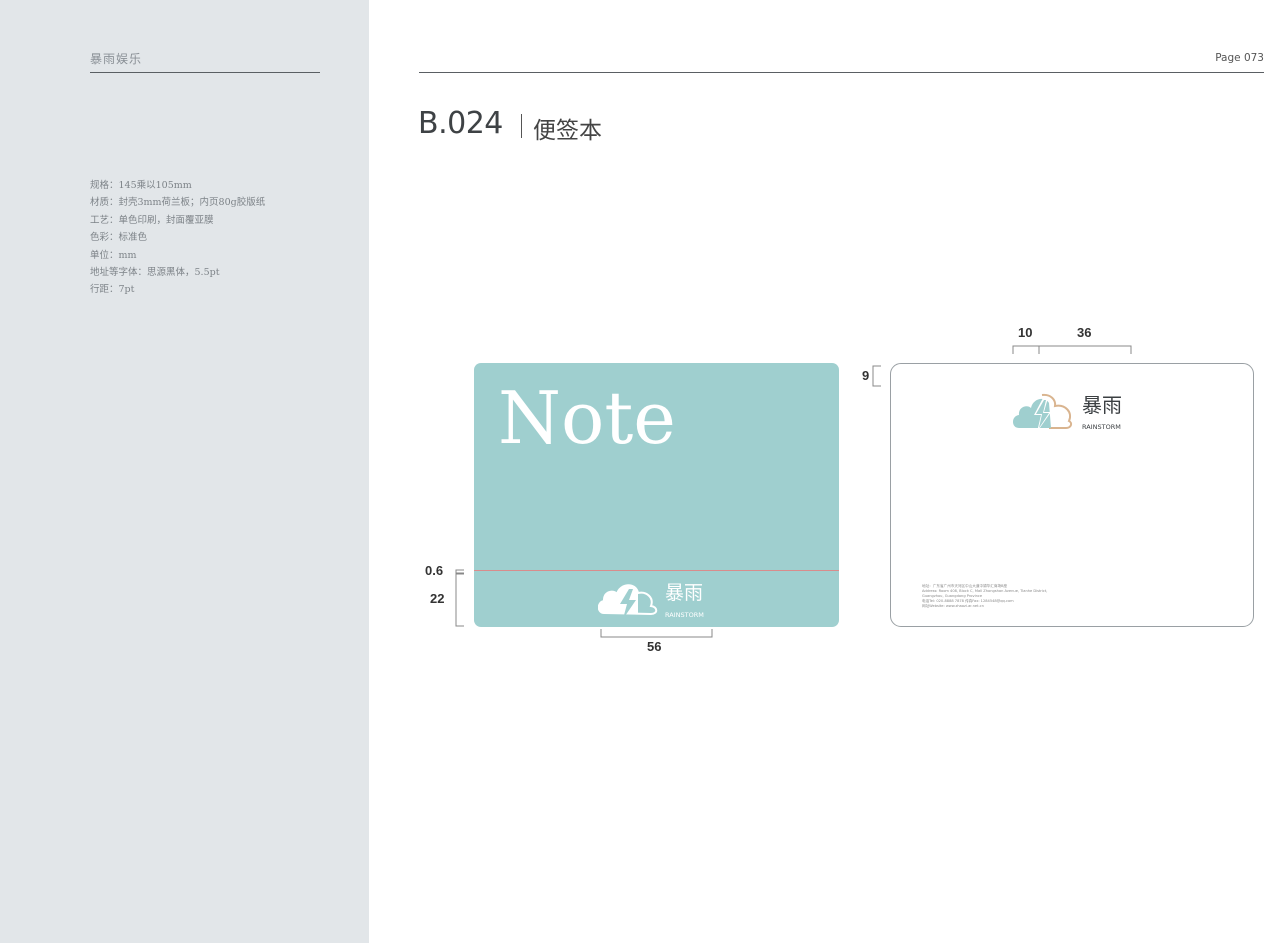 The image size is (1280, 943). Describe the element at coordinates (1084, 332) in the screenshot. I see `dim-label-back-logo: 36` at that location.